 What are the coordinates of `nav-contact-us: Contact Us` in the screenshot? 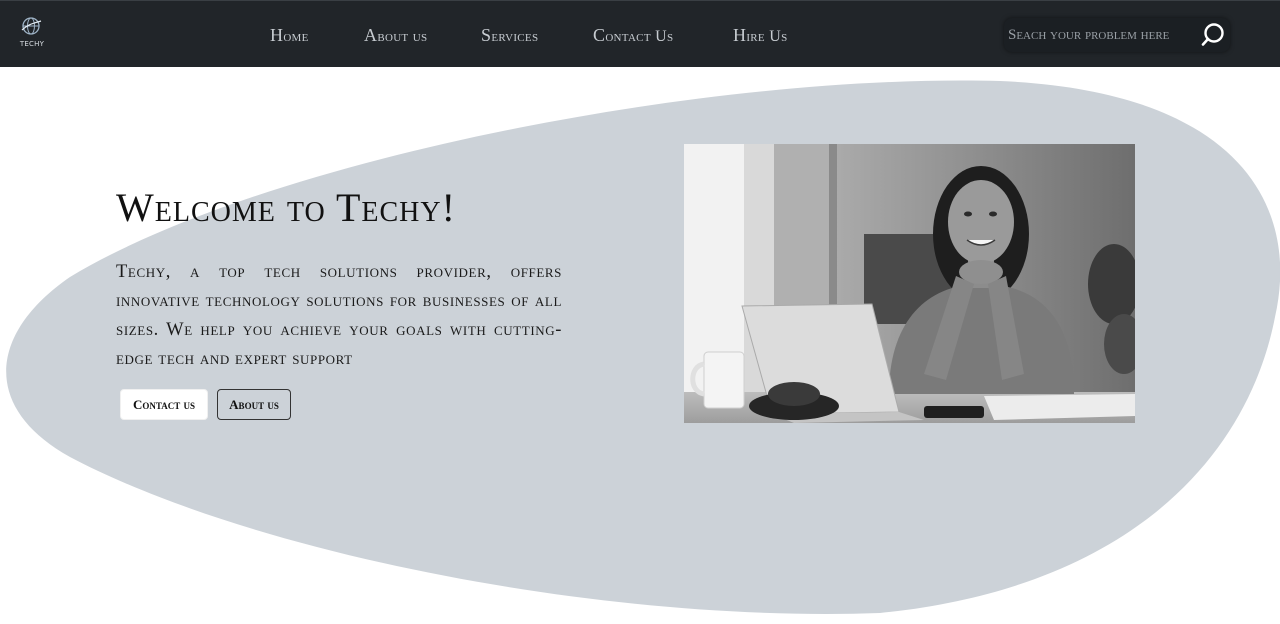 It's located at (633, 35).